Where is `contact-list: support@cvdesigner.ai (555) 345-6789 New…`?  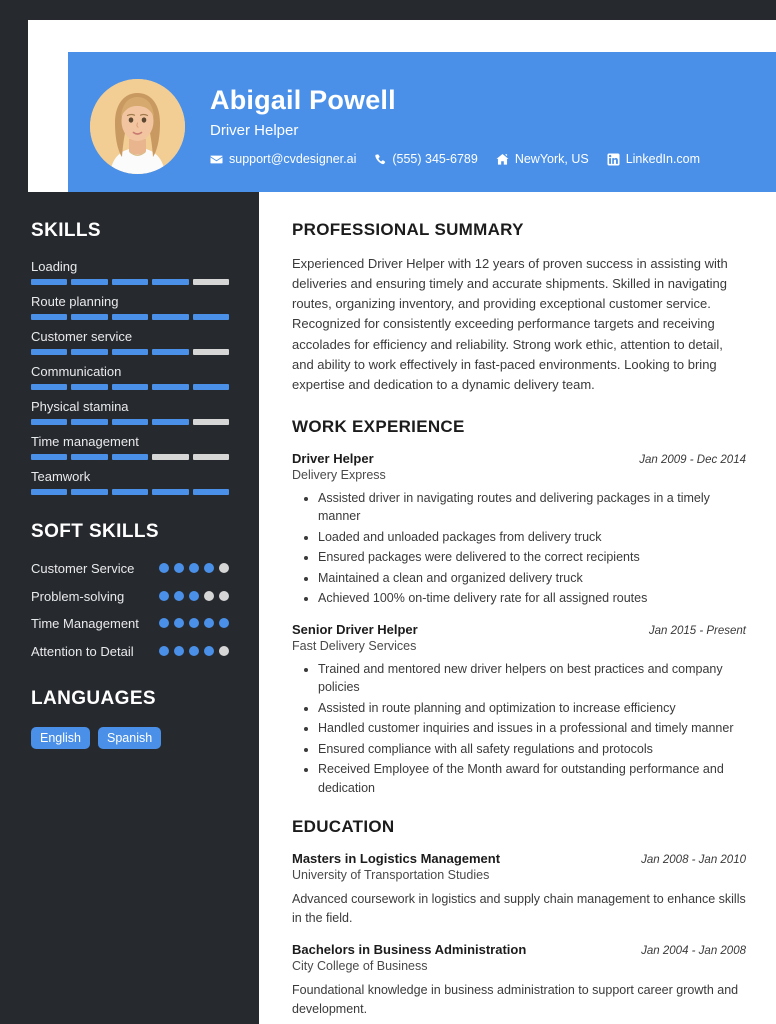 contact-list: support@cvdesigner.ai (555) 345-6789 New… is located at coordinates (455, 159).